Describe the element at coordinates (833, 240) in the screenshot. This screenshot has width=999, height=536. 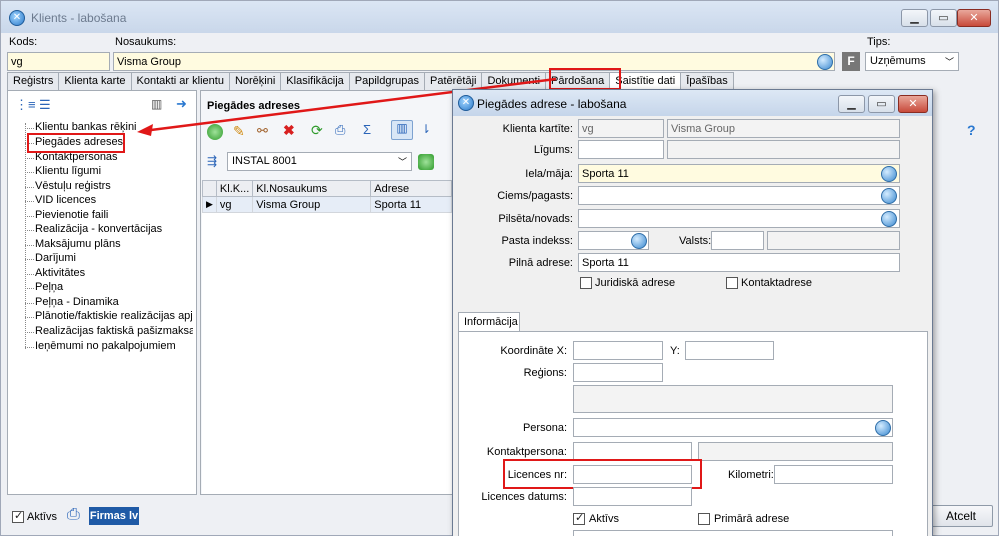
I see `valsts-name-field` at that location.